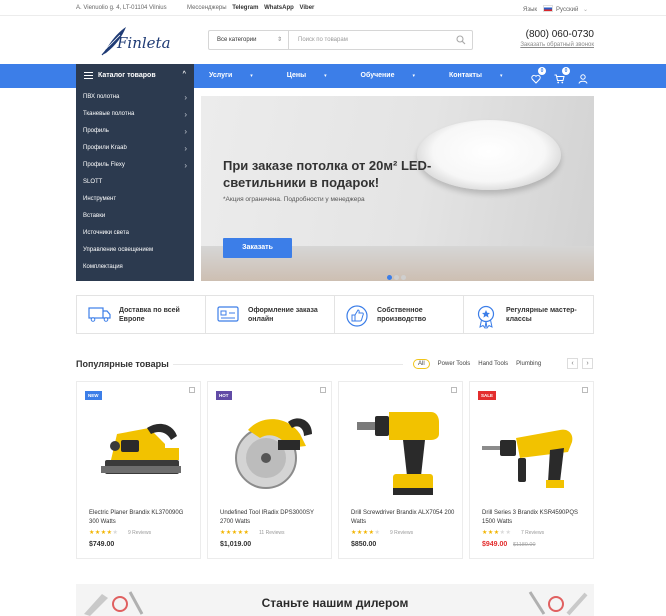 This screenshot has width=666, height=616. What do you see at coordinates (273, 453) in the screenshot?
I see `circular-saw-image` at bounding box center [273, 453].